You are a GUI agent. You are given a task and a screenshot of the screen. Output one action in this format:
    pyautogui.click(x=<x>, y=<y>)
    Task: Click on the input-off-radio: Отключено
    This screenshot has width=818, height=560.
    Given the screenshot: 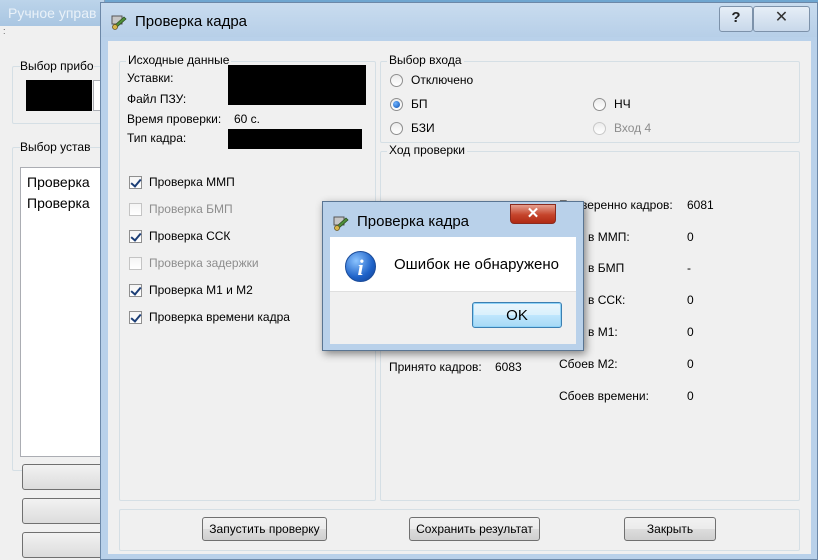 What is the action you would take?
    pyautogui.click(x=431, y=80)
    